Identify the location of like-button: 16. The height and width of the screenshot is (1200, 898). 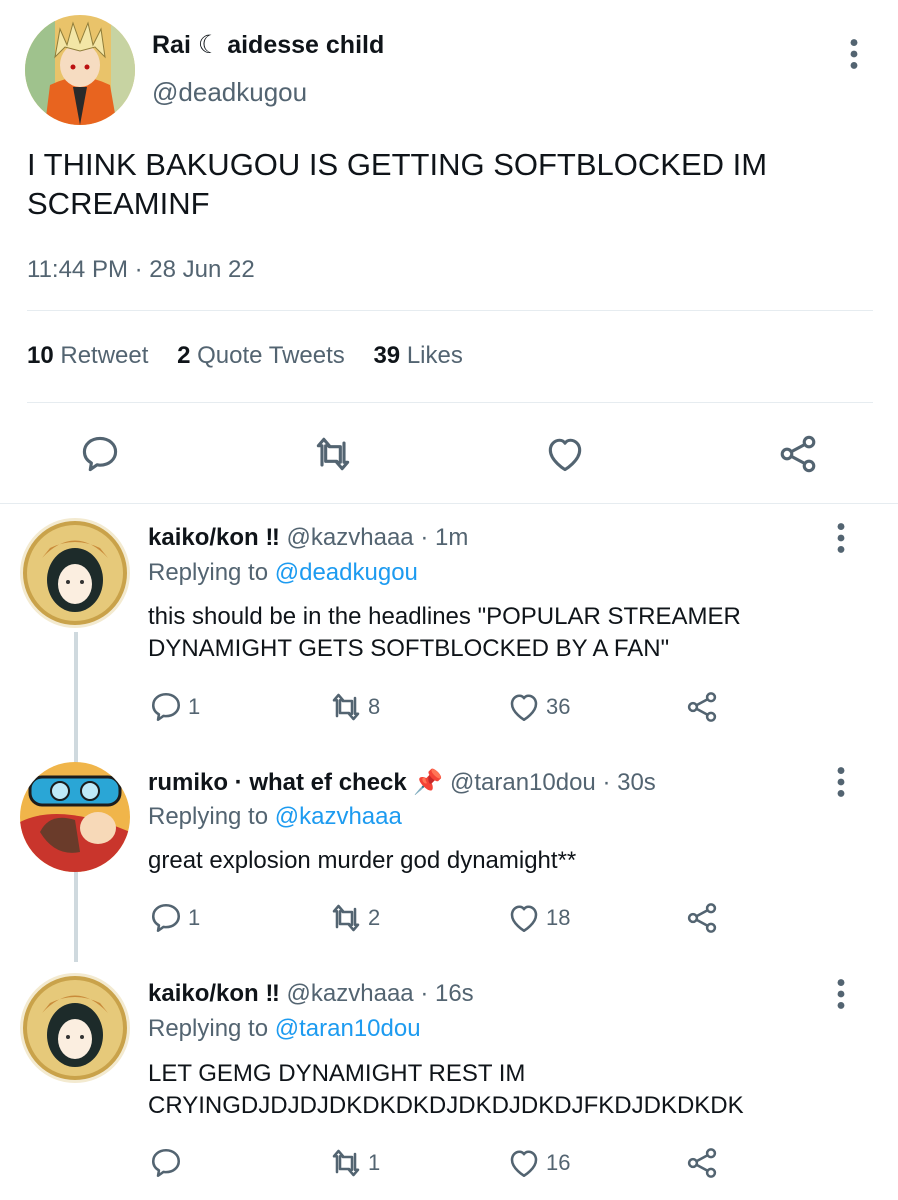
(538, 1163).